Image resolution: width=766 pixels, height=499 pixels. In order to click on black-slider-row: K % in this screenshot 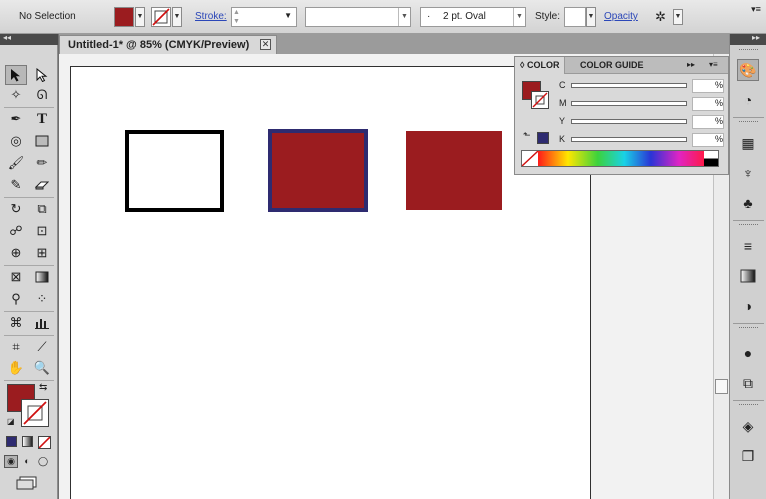, I will do `click(644, 140)`.